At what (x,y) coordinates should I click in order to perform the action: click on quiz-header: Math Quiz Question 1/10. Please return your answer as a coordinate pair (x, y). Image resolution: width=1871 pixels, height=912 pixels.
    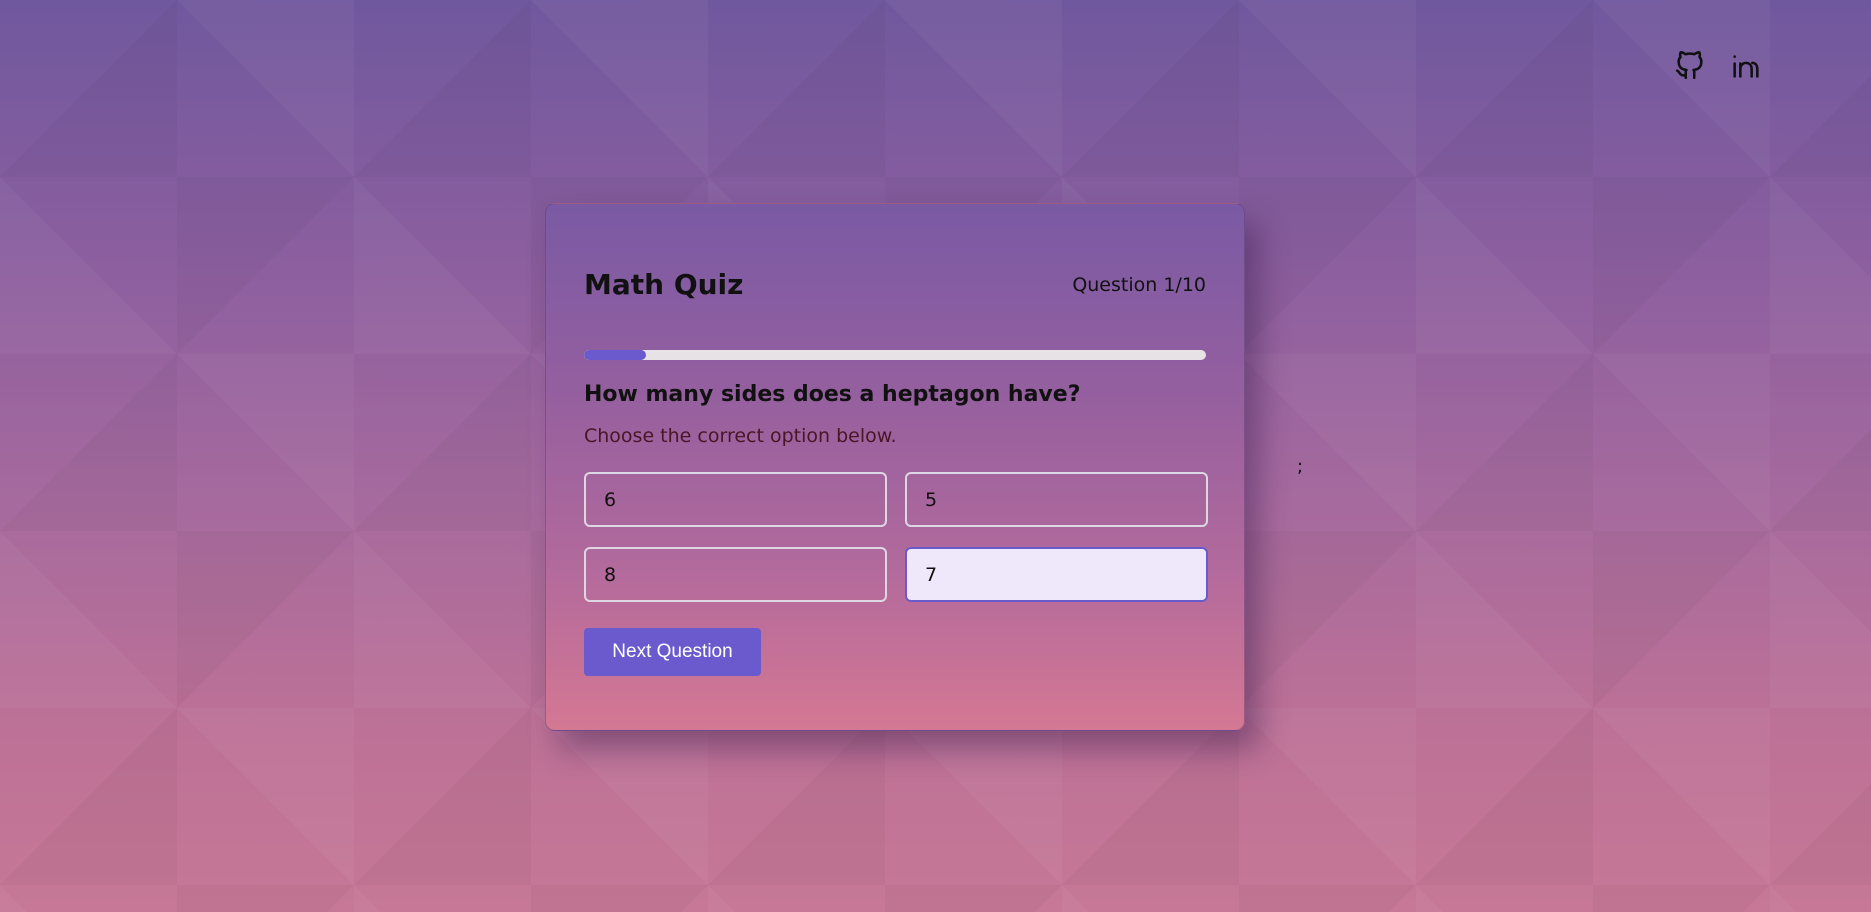
    Looking at the image, I should click on (895, 284).